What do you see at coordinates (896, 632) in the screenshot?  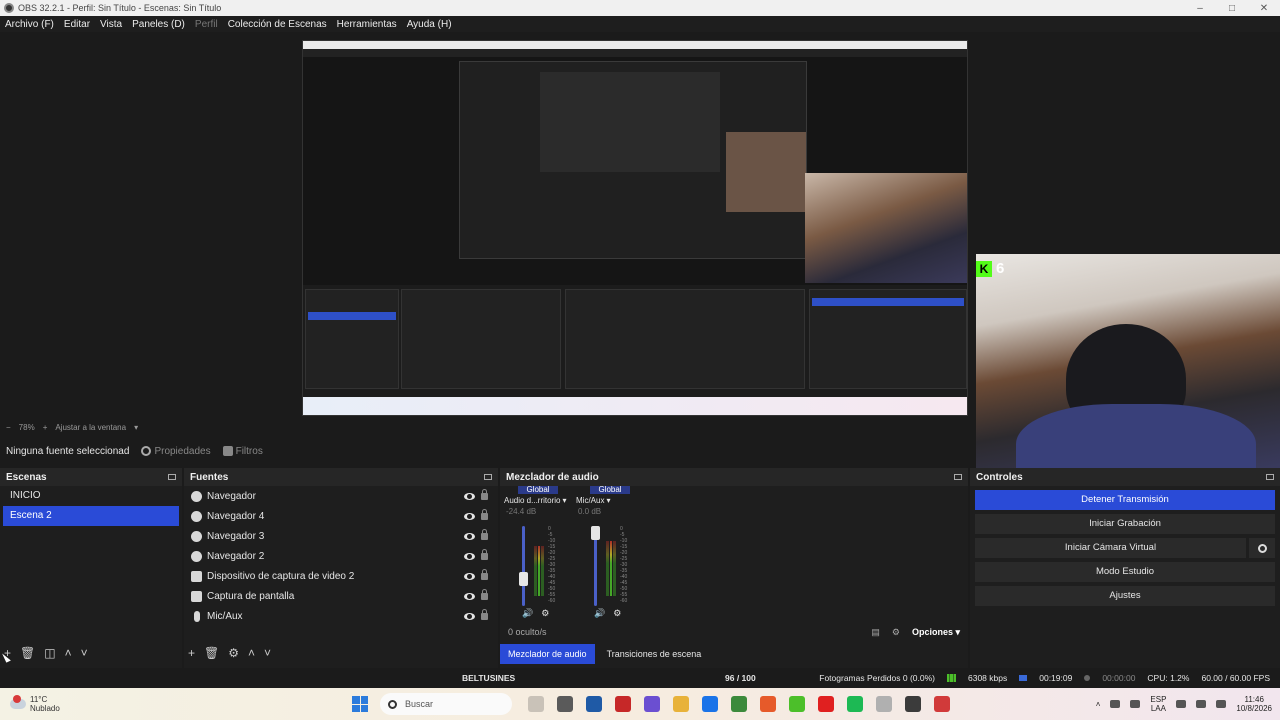 I see `advanced-audio-icon: ⚙` at bounding box center [896, 632].